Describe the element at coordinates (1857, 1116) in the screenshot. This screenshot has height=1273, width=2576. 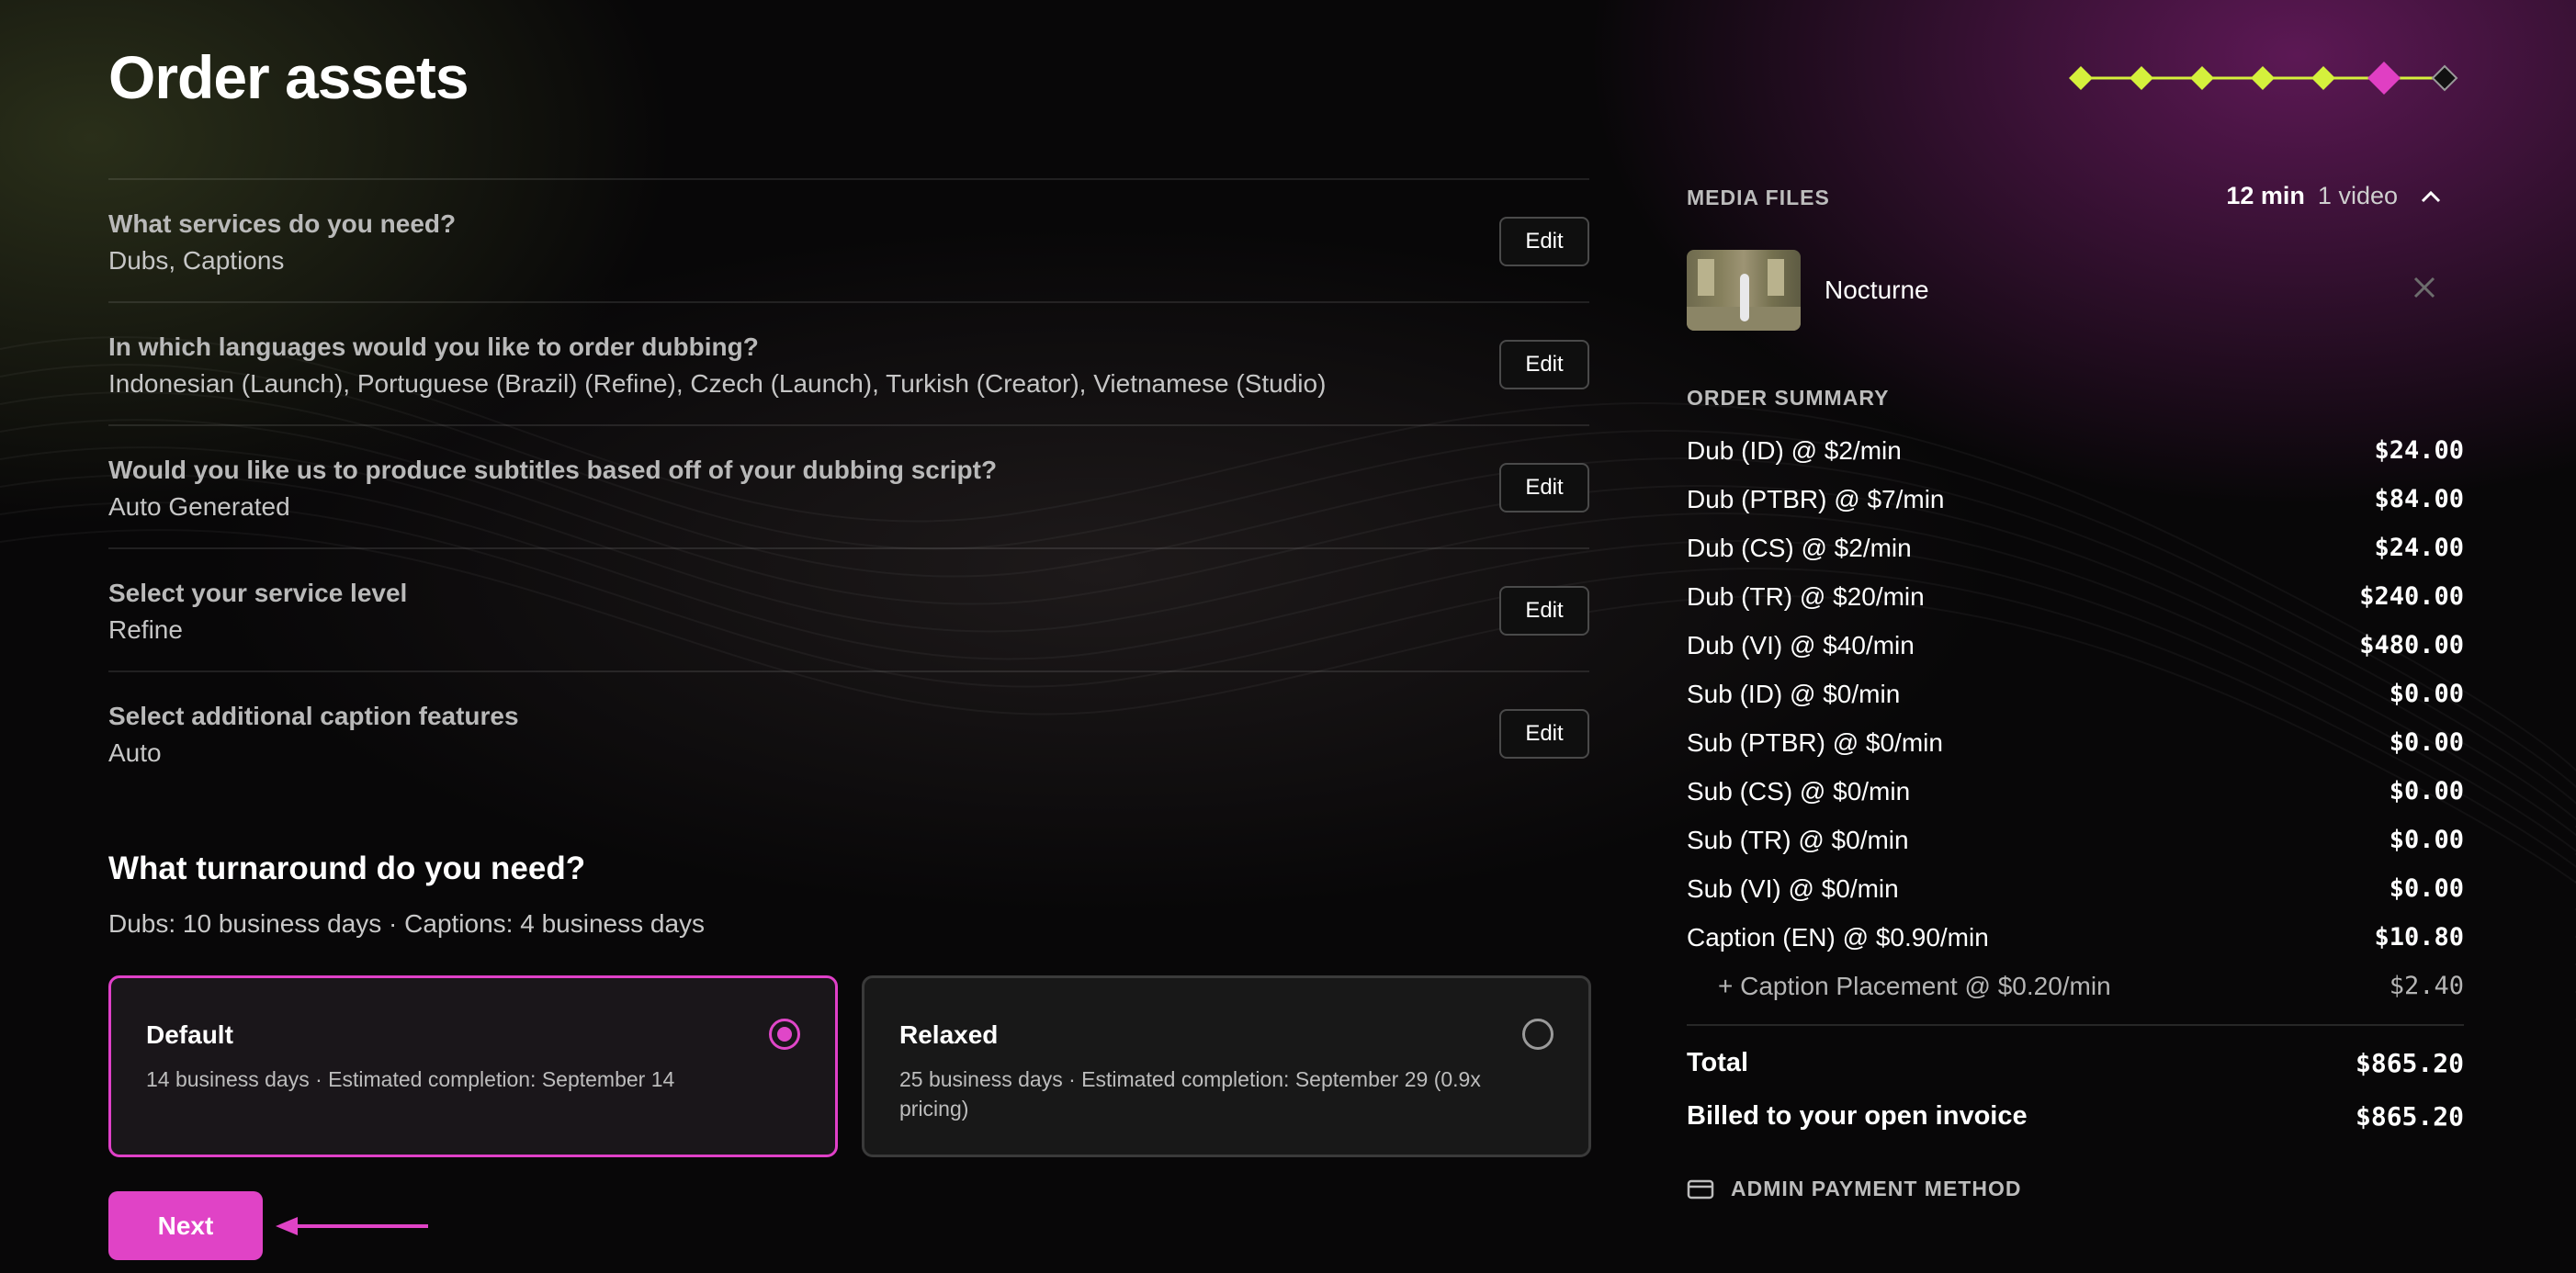
I see `billed-label: Billed to your open invoice` at that location.